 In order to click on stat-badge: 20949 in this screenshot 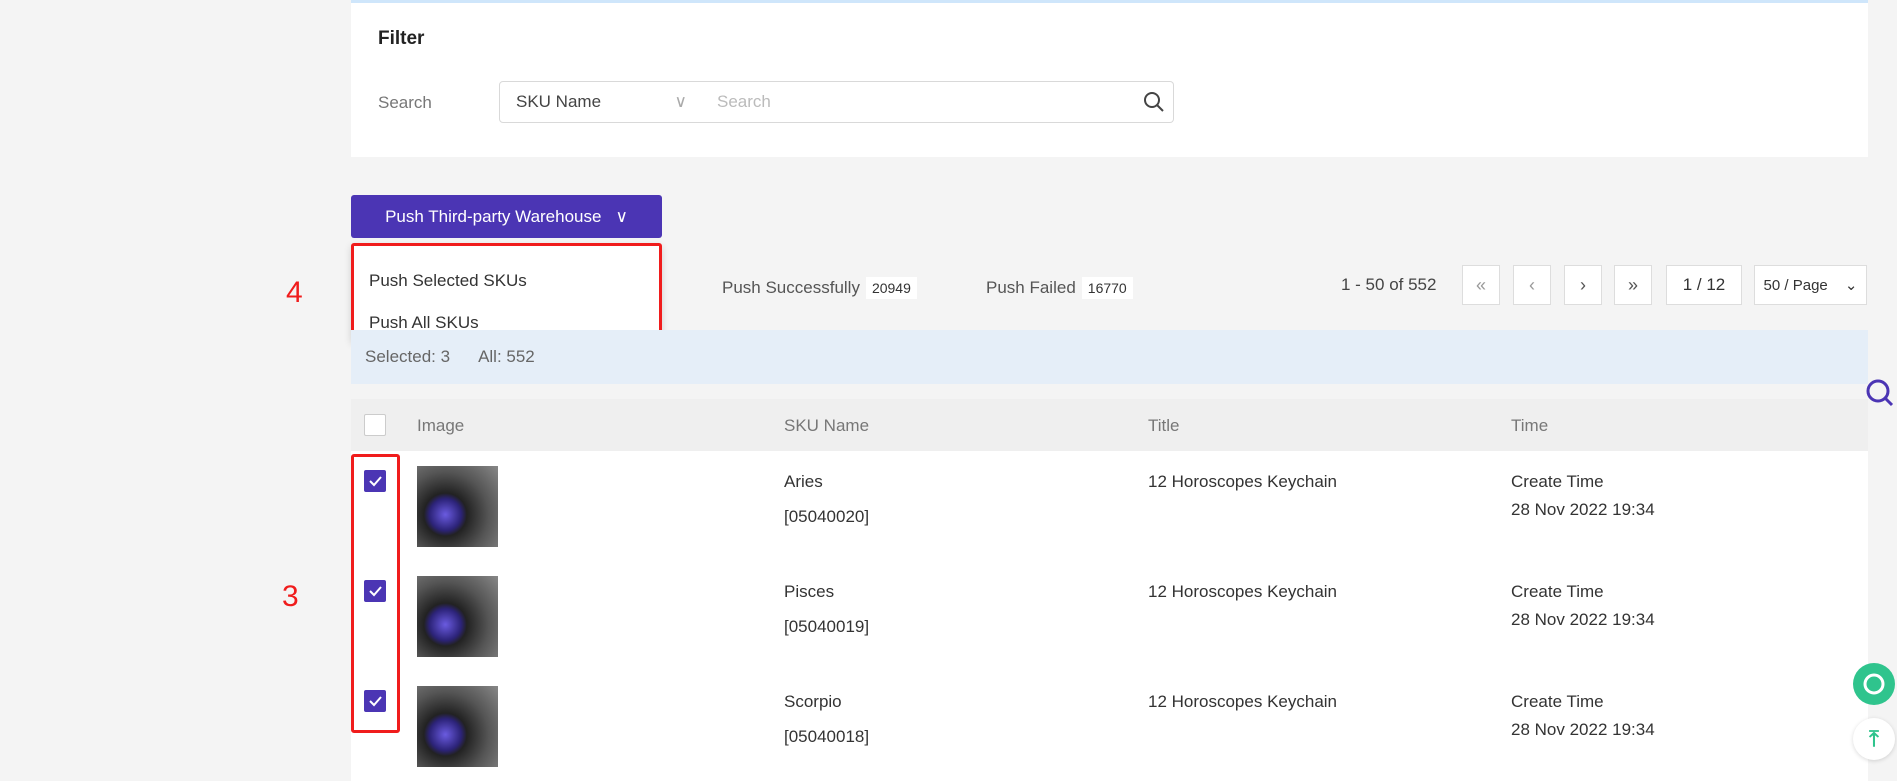, I will do `click(891, 288)`.